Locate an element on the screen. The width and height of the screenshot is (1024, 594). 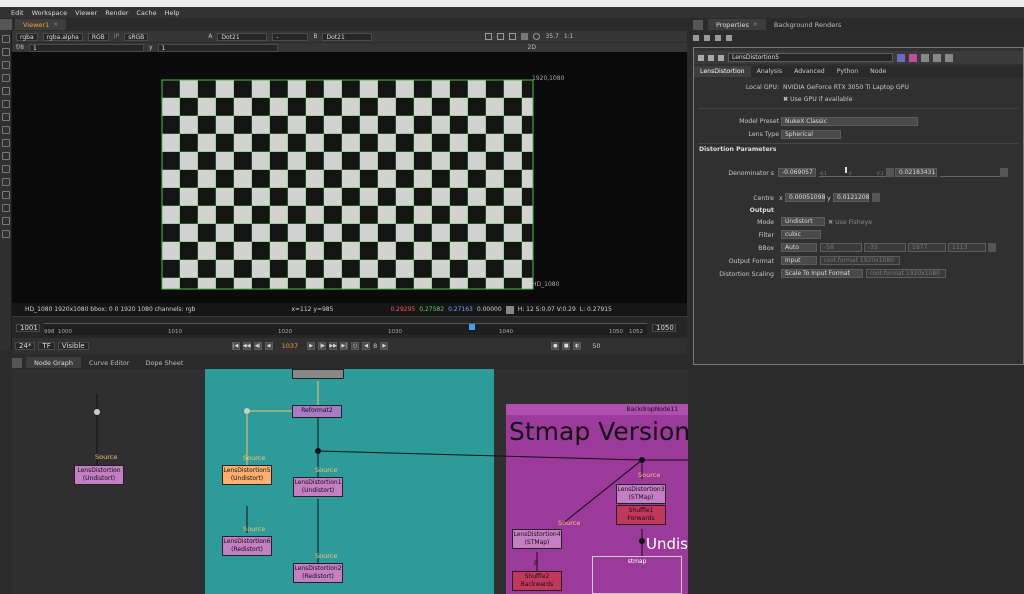
ip-toggle: IP is located at coordinates (116, 36).